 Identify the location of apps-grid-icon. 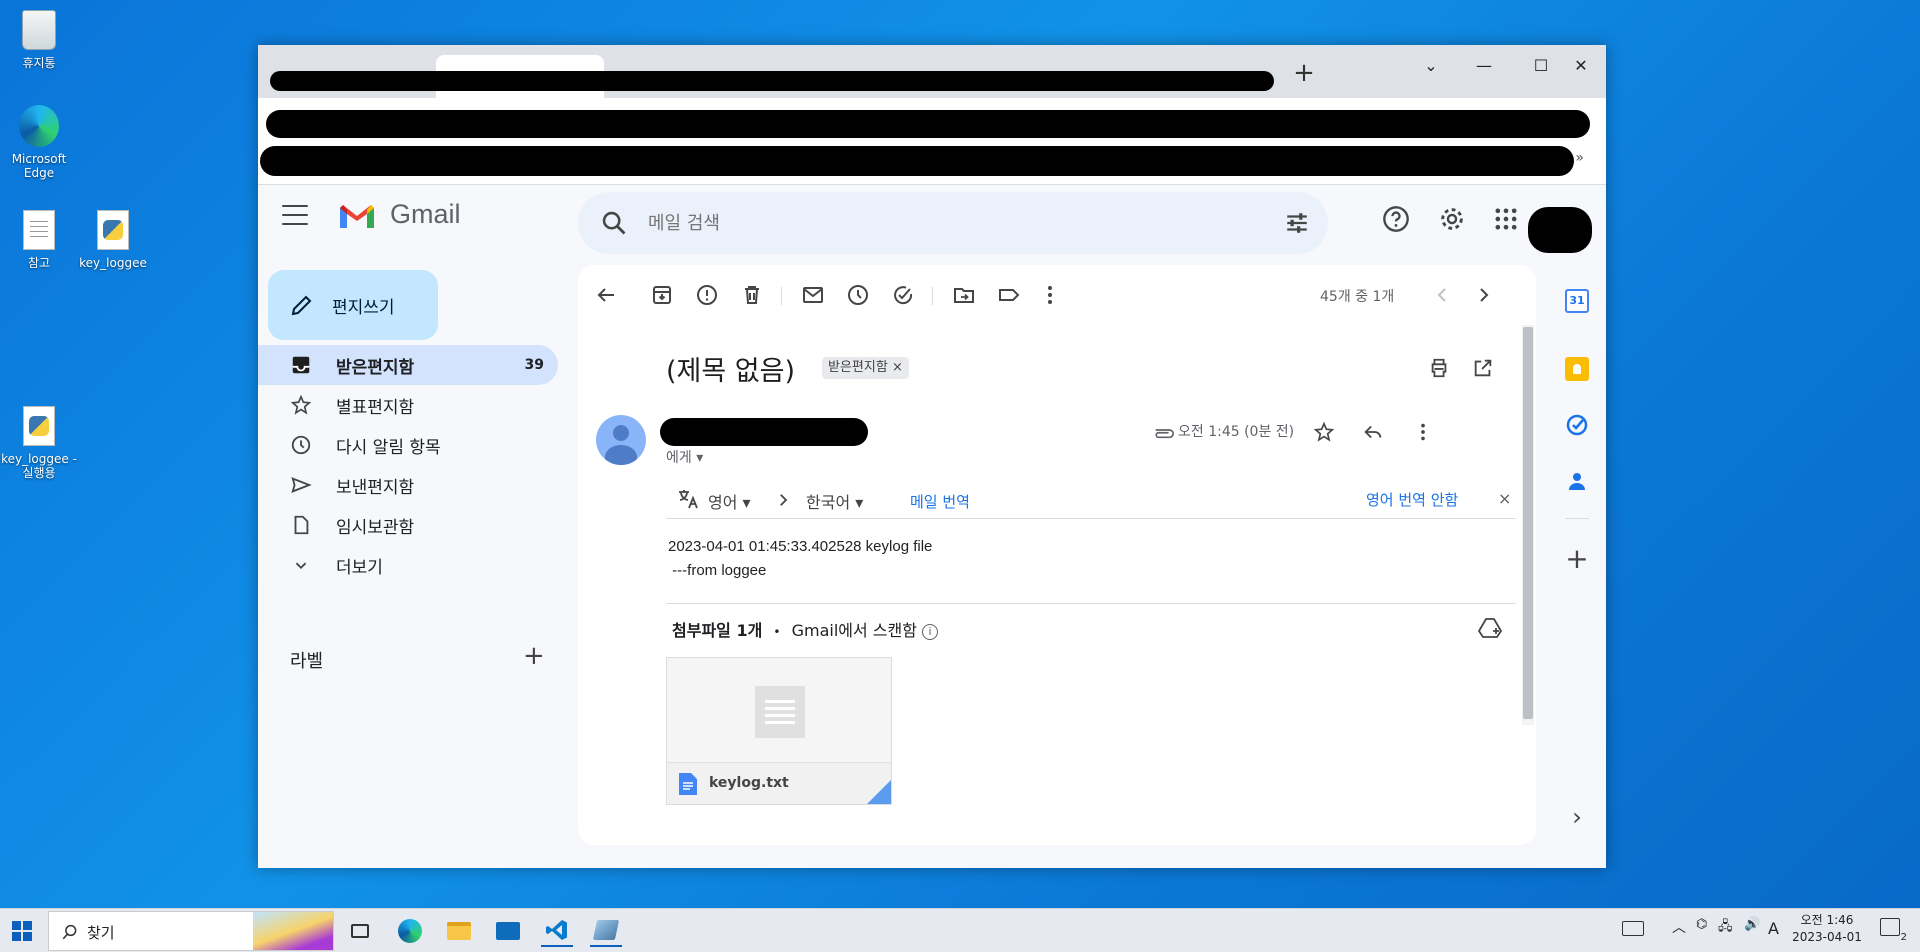
(1506, 219).